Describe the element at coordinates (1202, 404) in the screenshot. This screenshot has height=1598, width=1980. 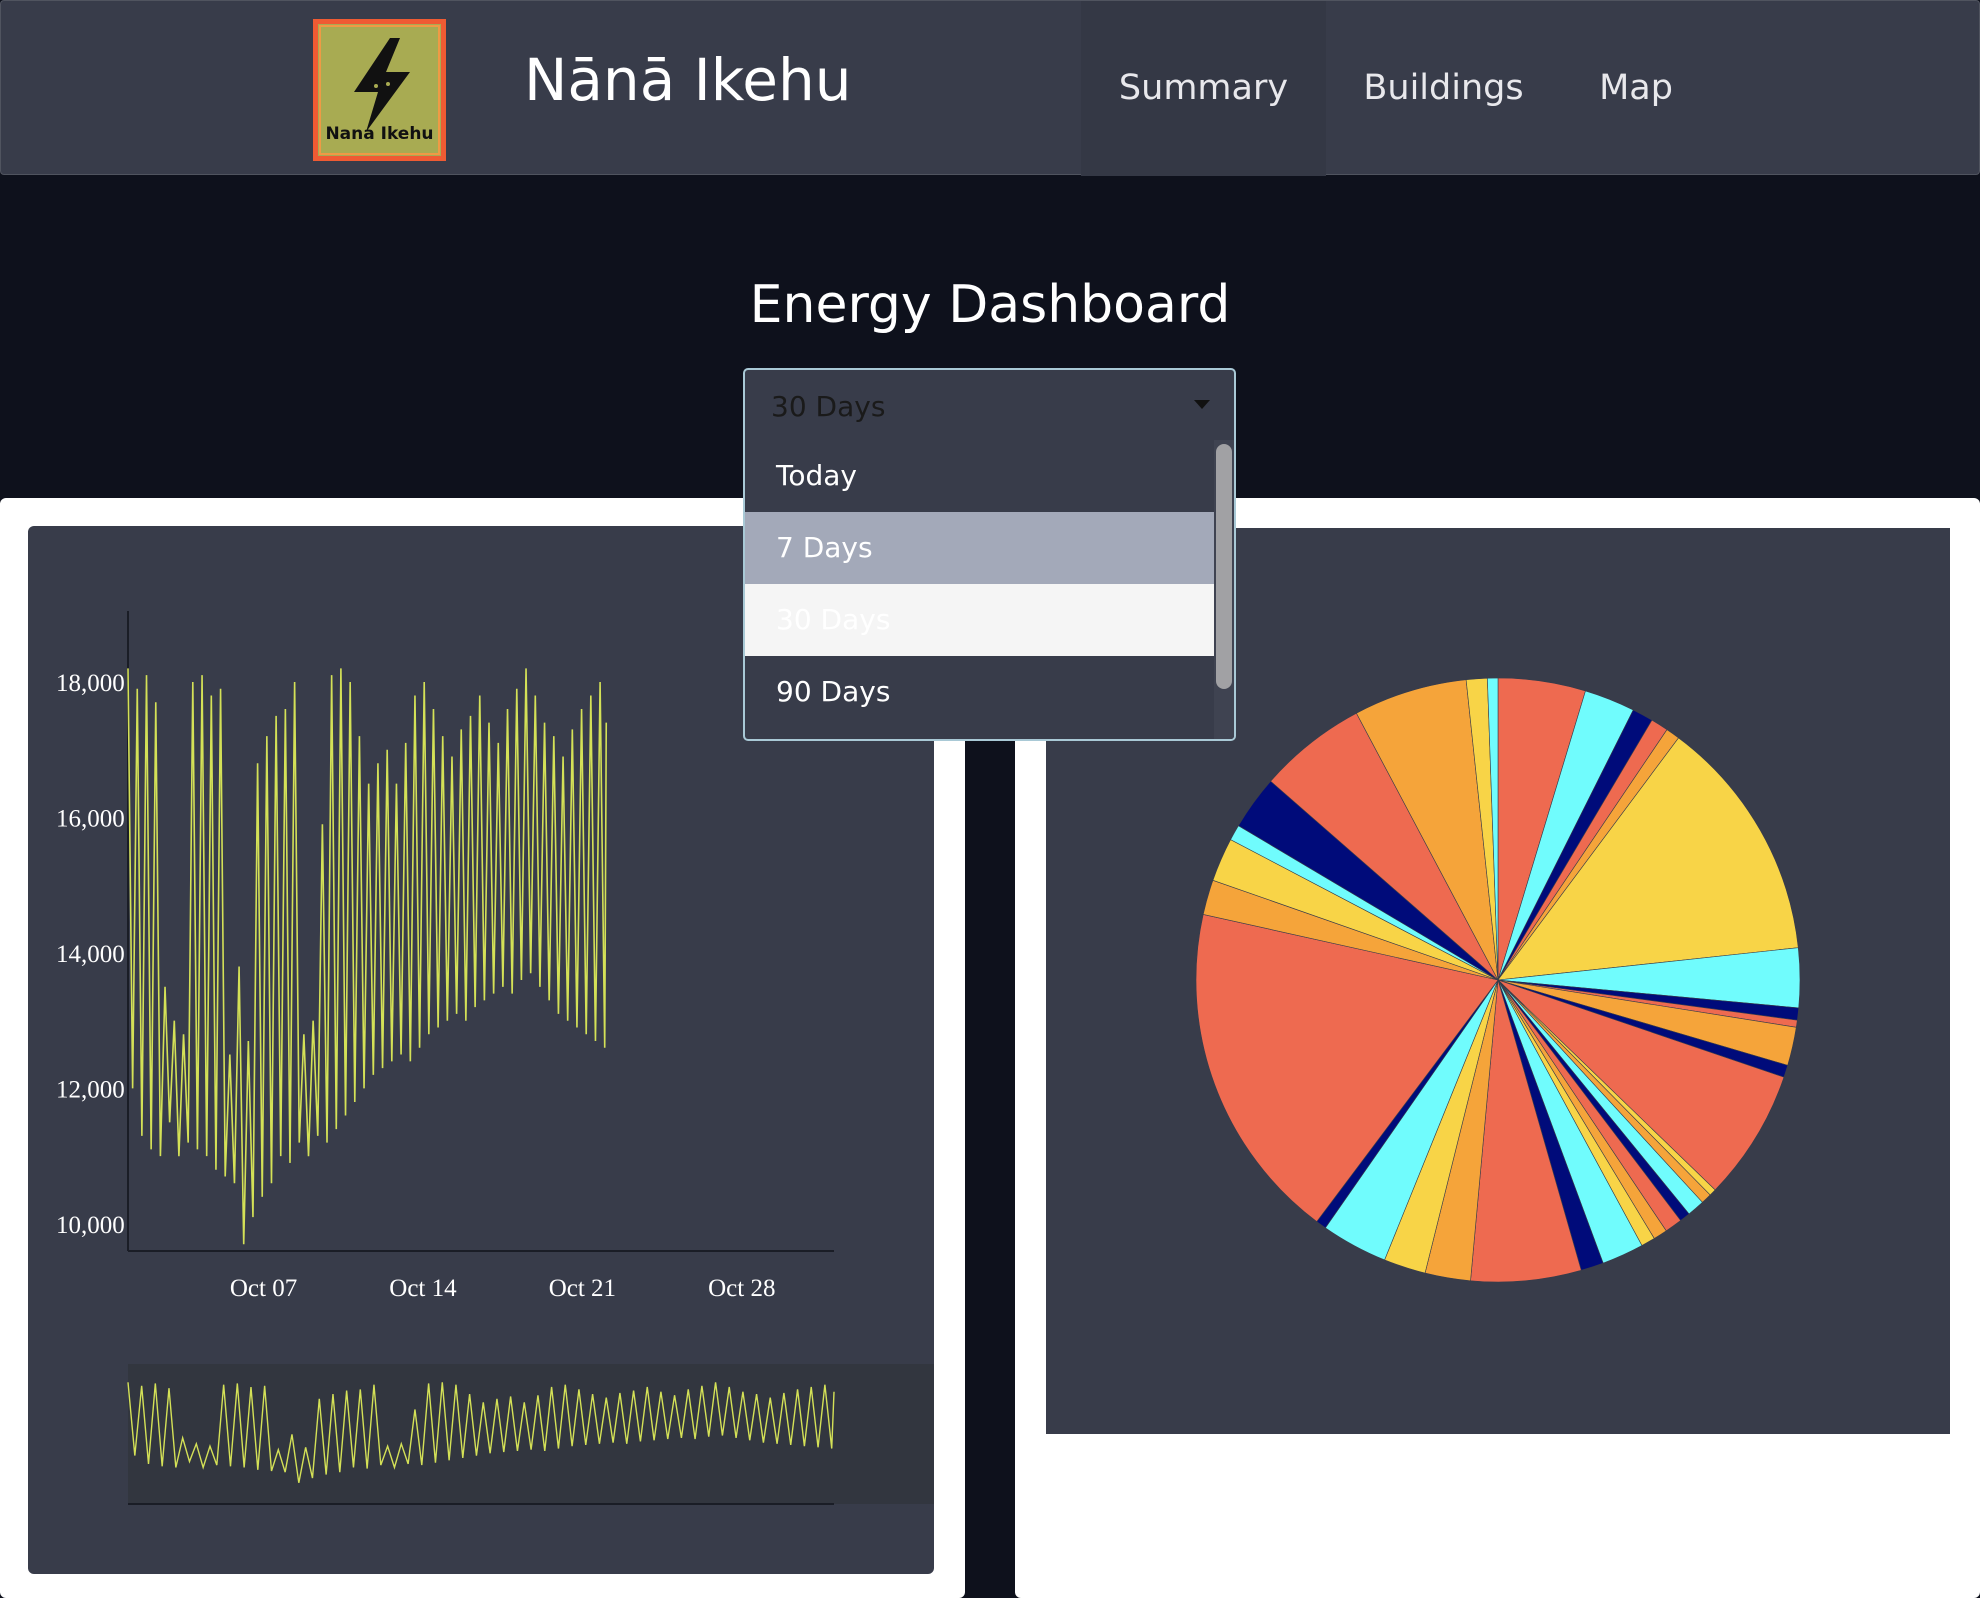
I see `caret-down-icon` at that location.